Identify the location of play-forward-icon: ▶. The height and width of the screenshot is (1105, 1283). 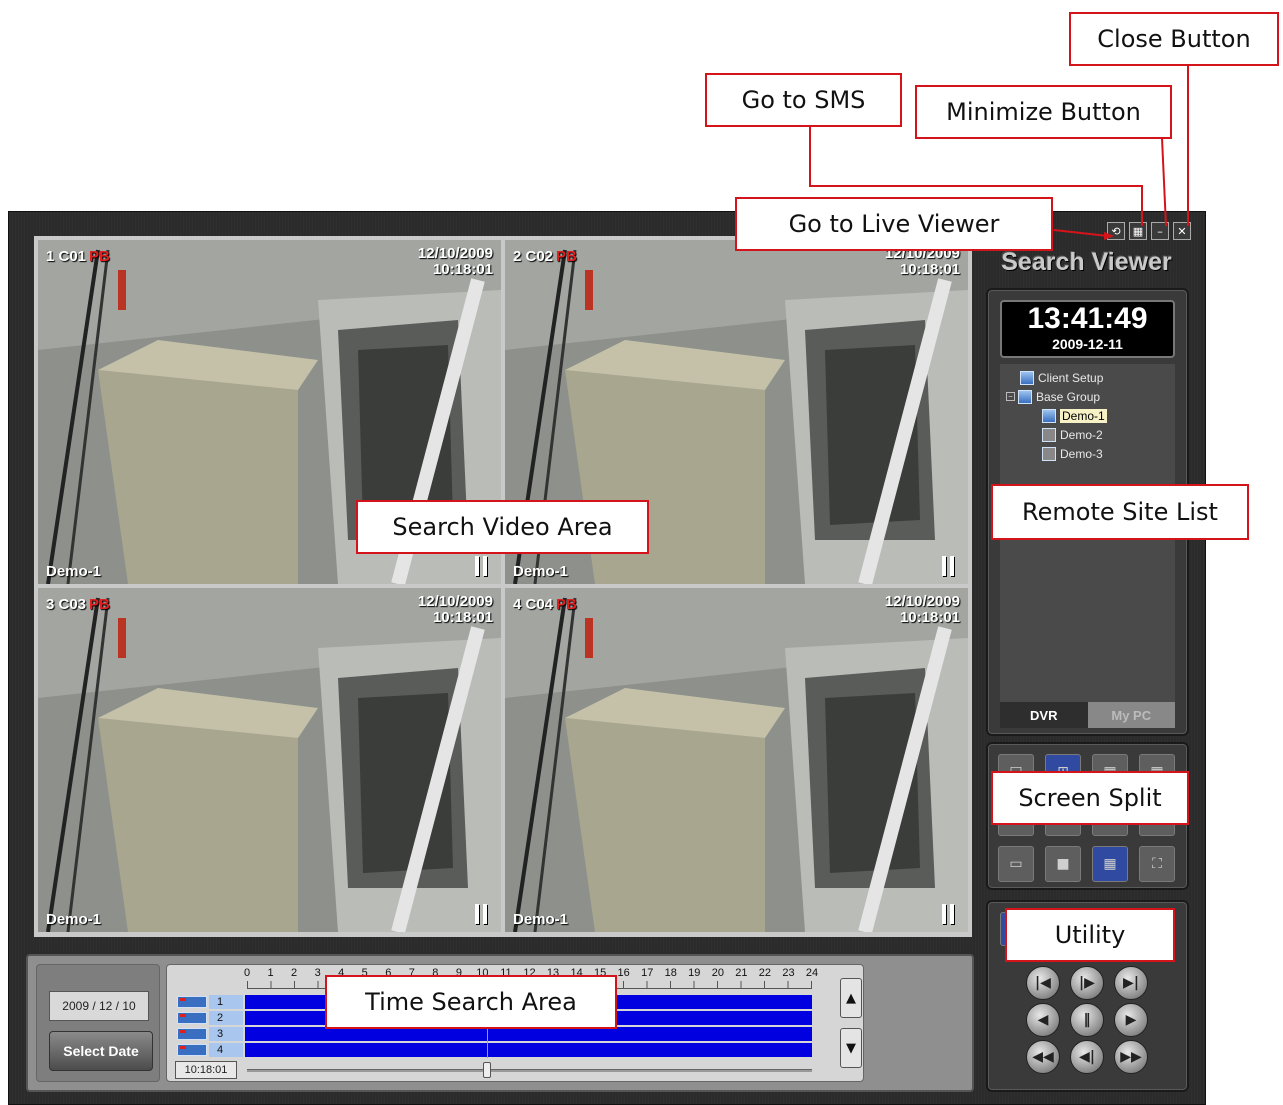
(1131, 1020).